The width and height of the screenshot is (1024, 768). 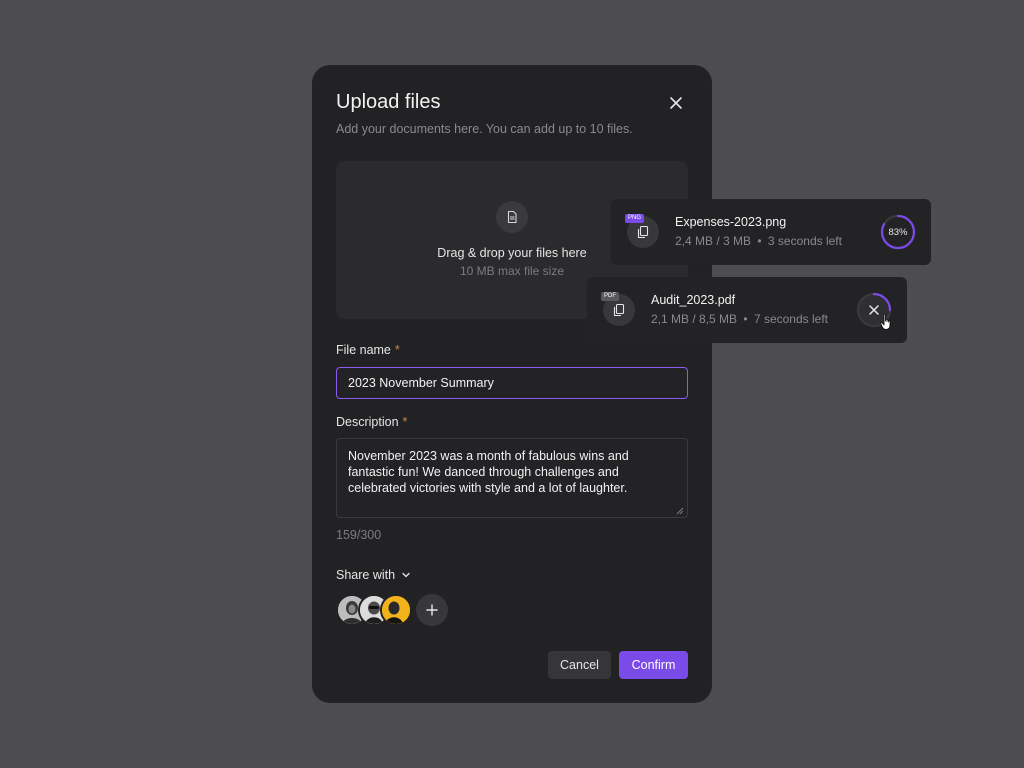 I want to click on progress-label: 83%, so click(x=898, y=232).